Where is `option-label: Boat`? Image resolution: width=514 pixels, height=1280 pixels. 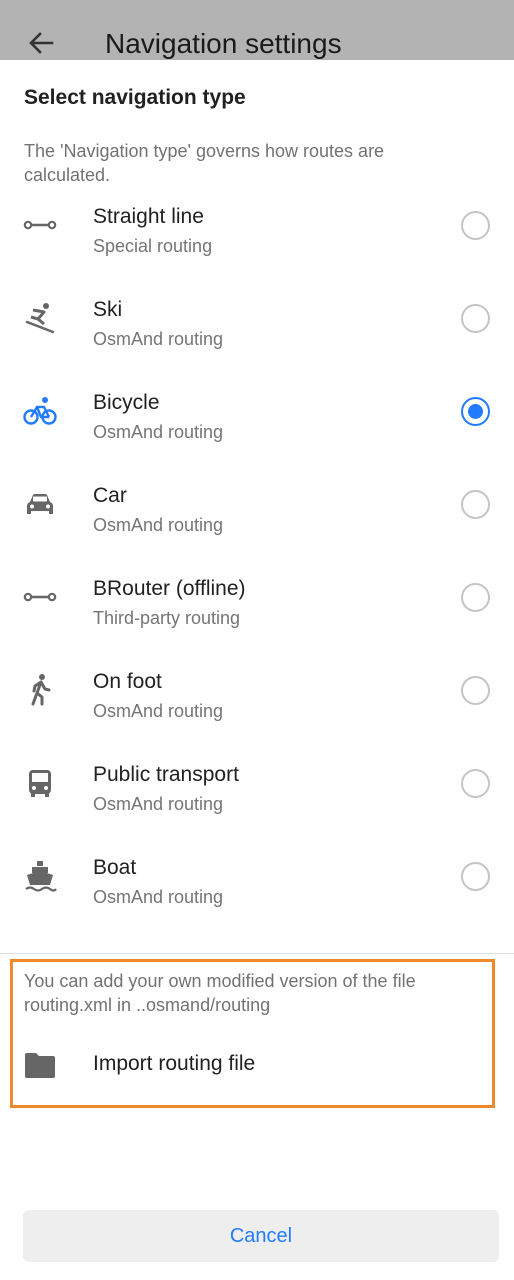
option-label: Boat is located at coordinates (115, 867).